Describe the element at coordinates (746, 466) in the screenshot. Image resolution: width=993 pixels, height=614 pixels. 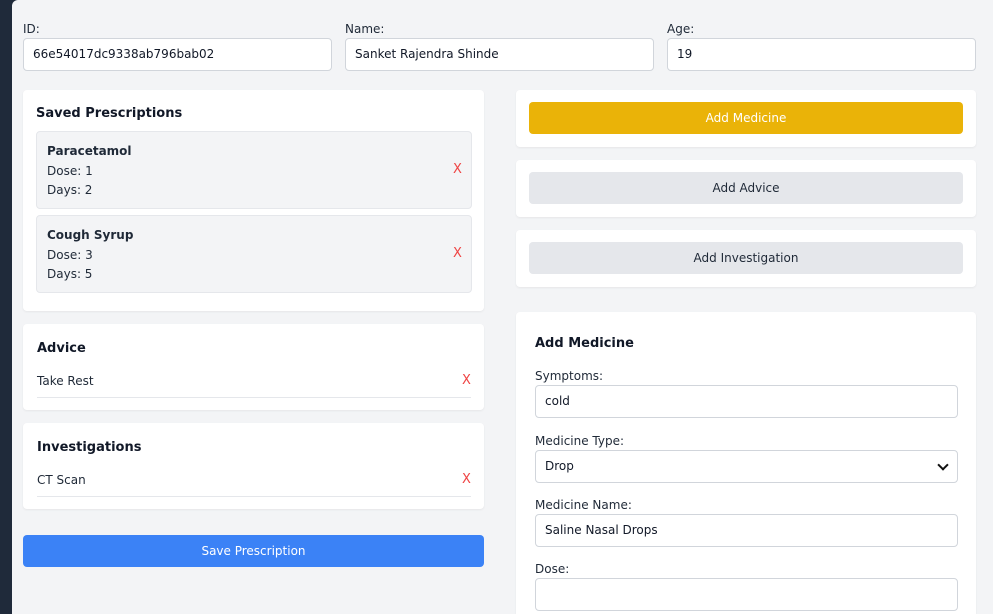
I see `medicine-type-select: Drop` at that location.